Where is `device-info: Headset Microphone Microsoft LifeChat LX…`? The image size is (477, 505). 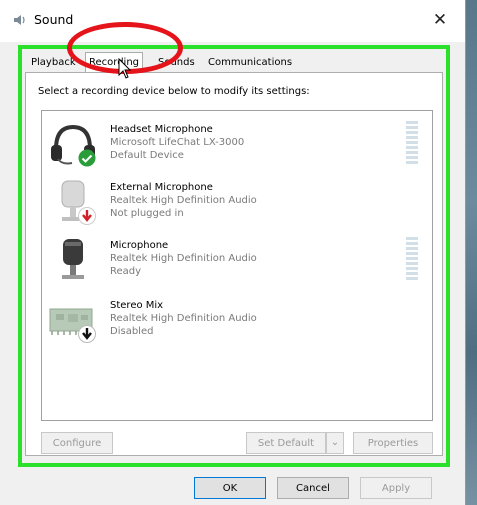 device-info: Headset Microphone Microsoft LifeChat LX… is located at coordinates (177, 142).